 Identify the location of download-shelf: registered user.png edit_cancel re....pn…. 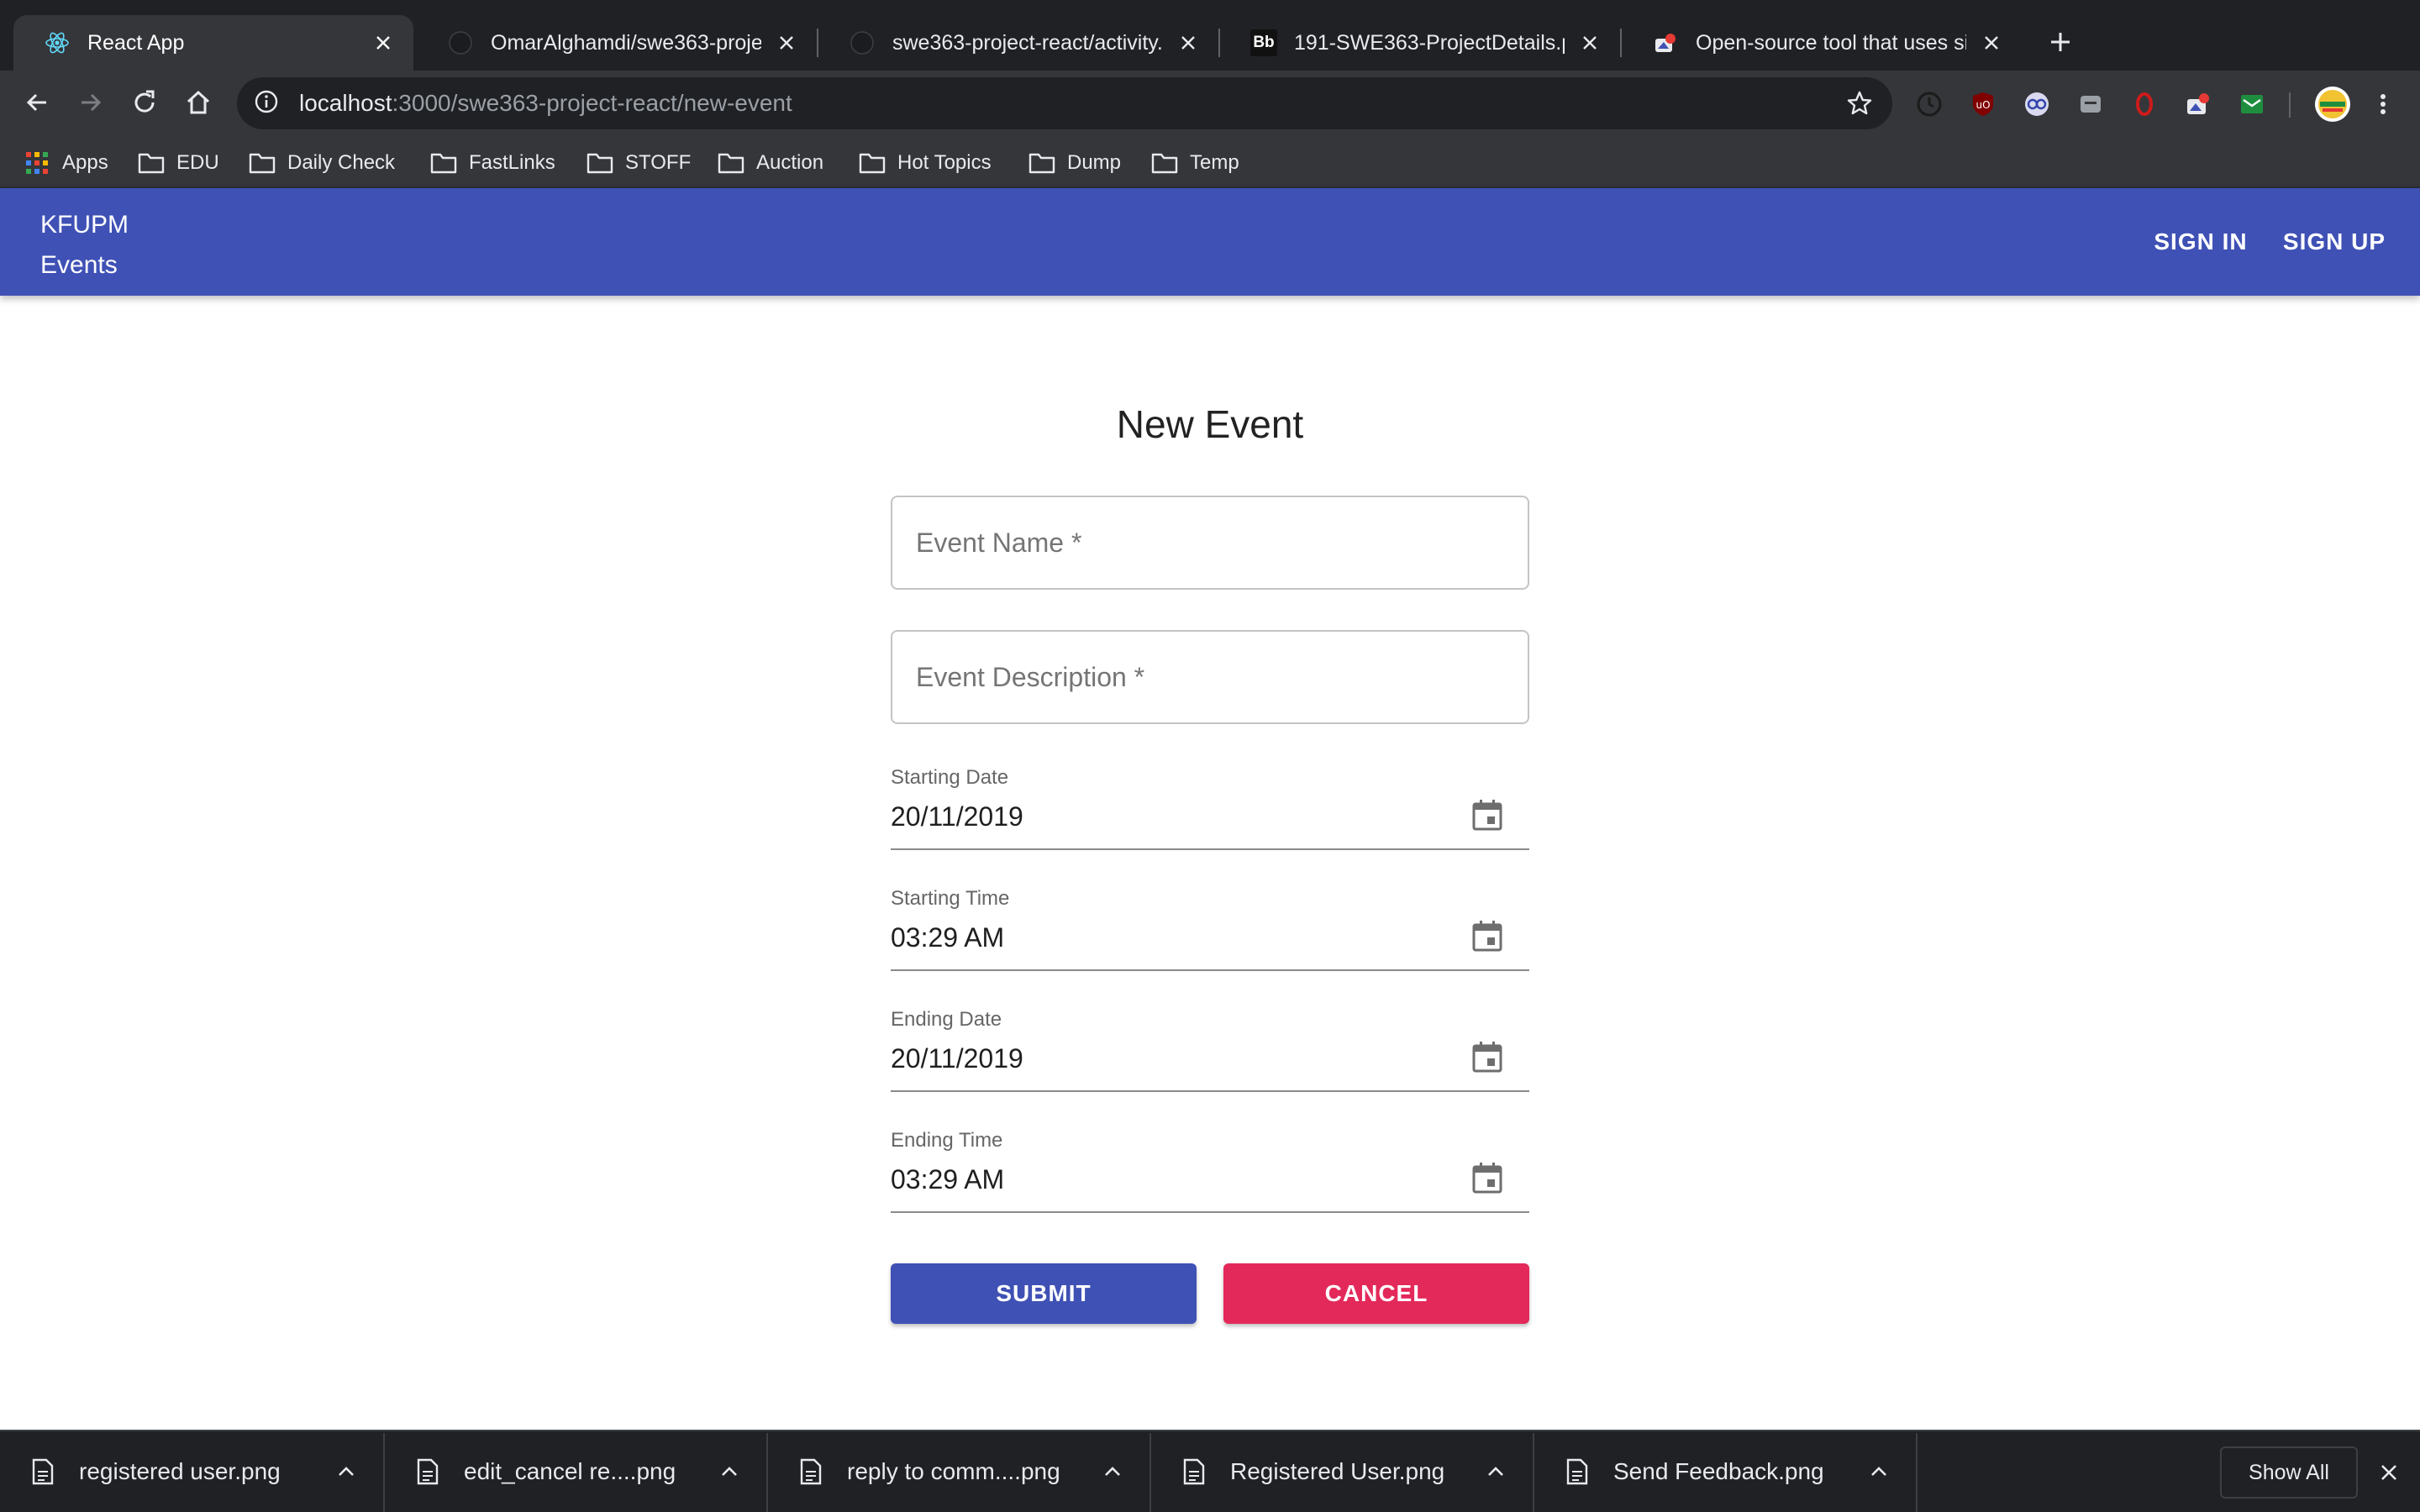
(1210, 1471).